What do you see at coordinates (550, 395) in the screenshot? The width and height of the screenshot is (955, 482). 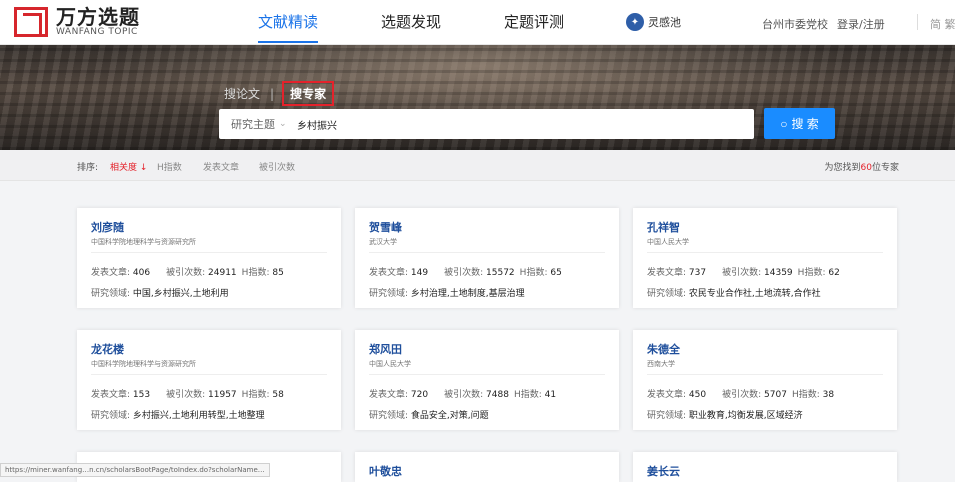 I see `h-index-value: 41` at bounding box center [550, 395].